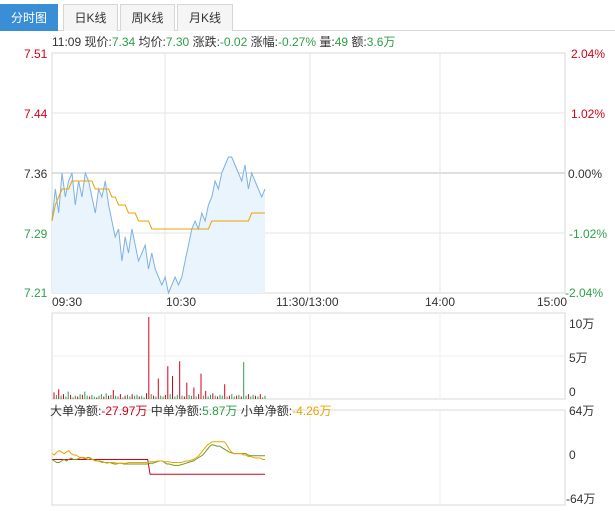 Image resolution: width=615 pixels, height=511 pixels. What do you see at coordinates (572, 392) in the screenshot?
I see `volume-tick-2: 0` at bounding box center [572, 392].